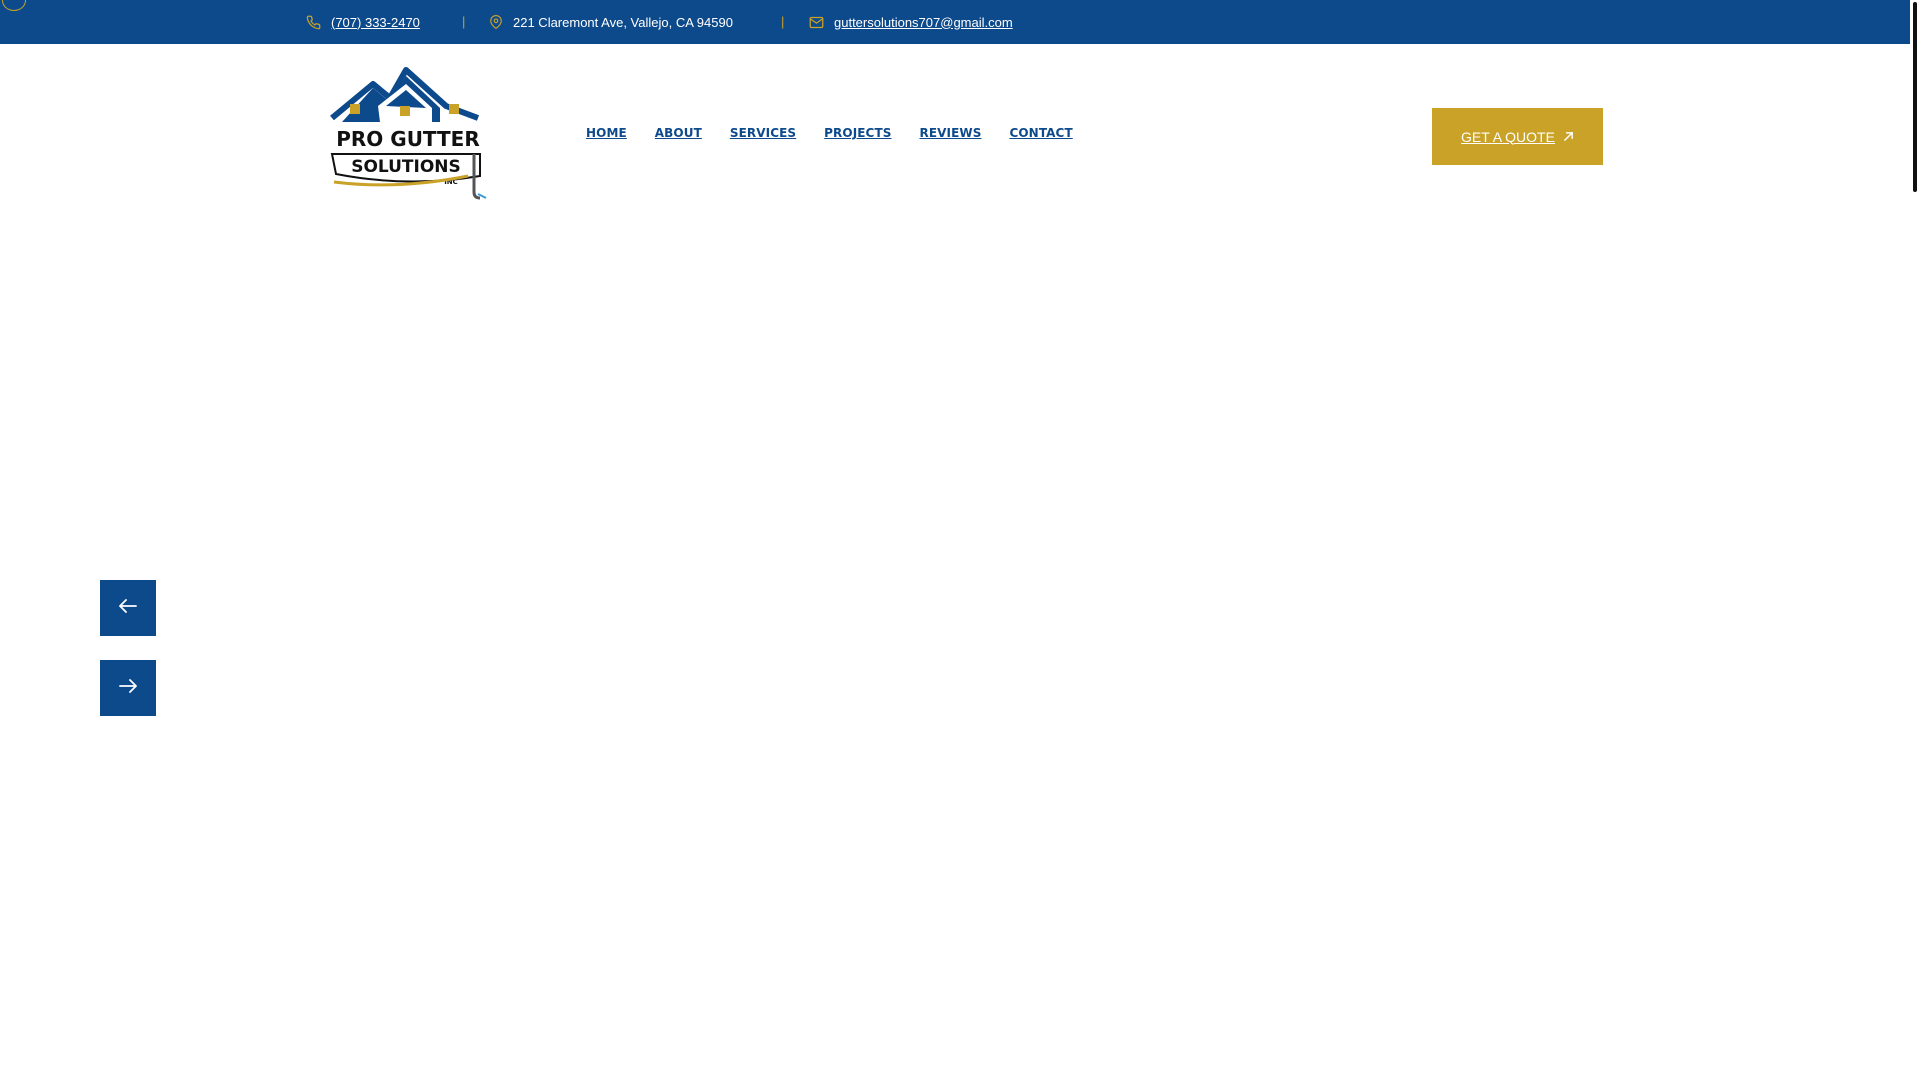 The height and width of the screenshot is (1080, 1920). What do you see at coordinates (496, 22) in the screenshot?
I see `map-pin-icon` at bounding box center [496, 22].